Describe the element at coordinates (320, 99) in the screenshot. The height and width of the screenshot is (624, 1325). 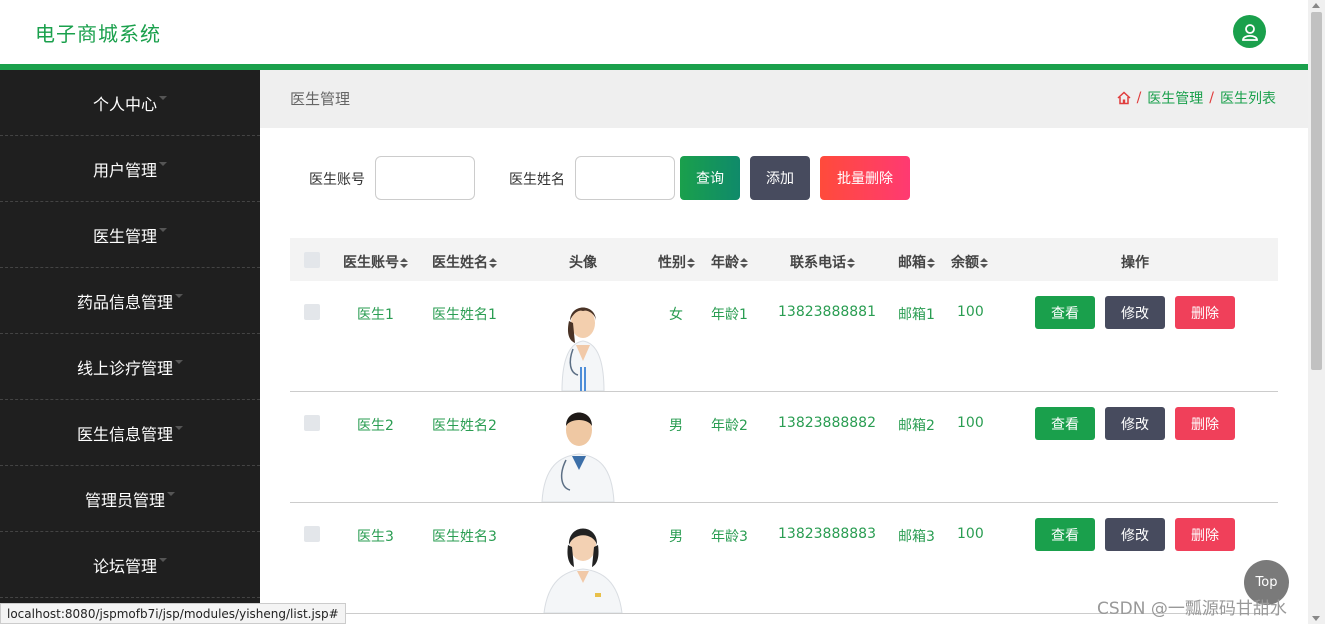
I see `page-title: 医生管理` at that location.